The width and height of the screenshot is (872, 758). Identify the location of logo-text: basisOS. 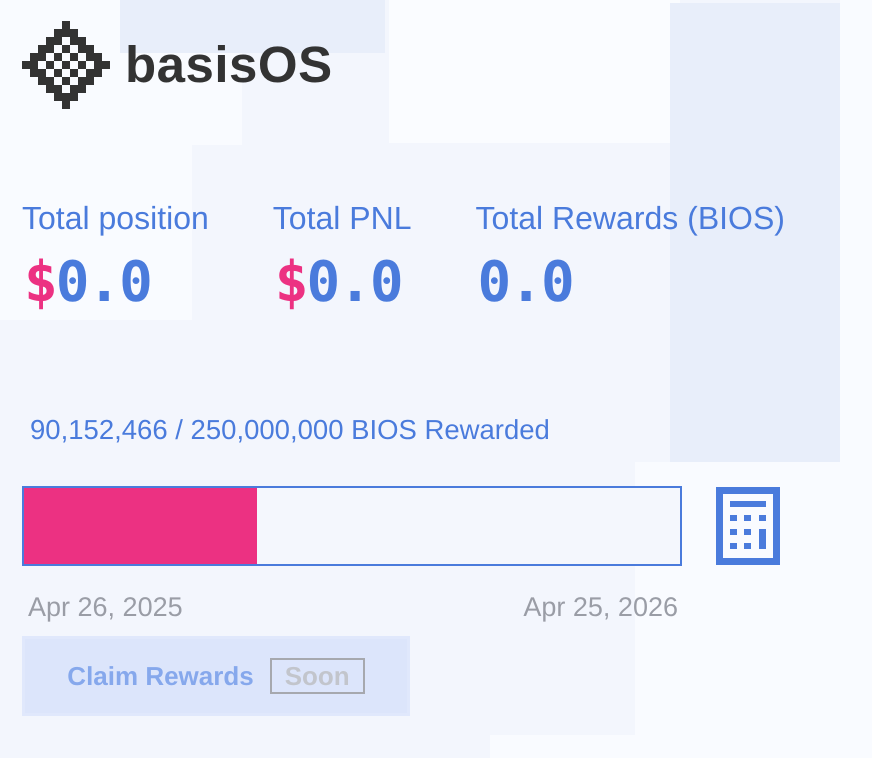
(229, 64).